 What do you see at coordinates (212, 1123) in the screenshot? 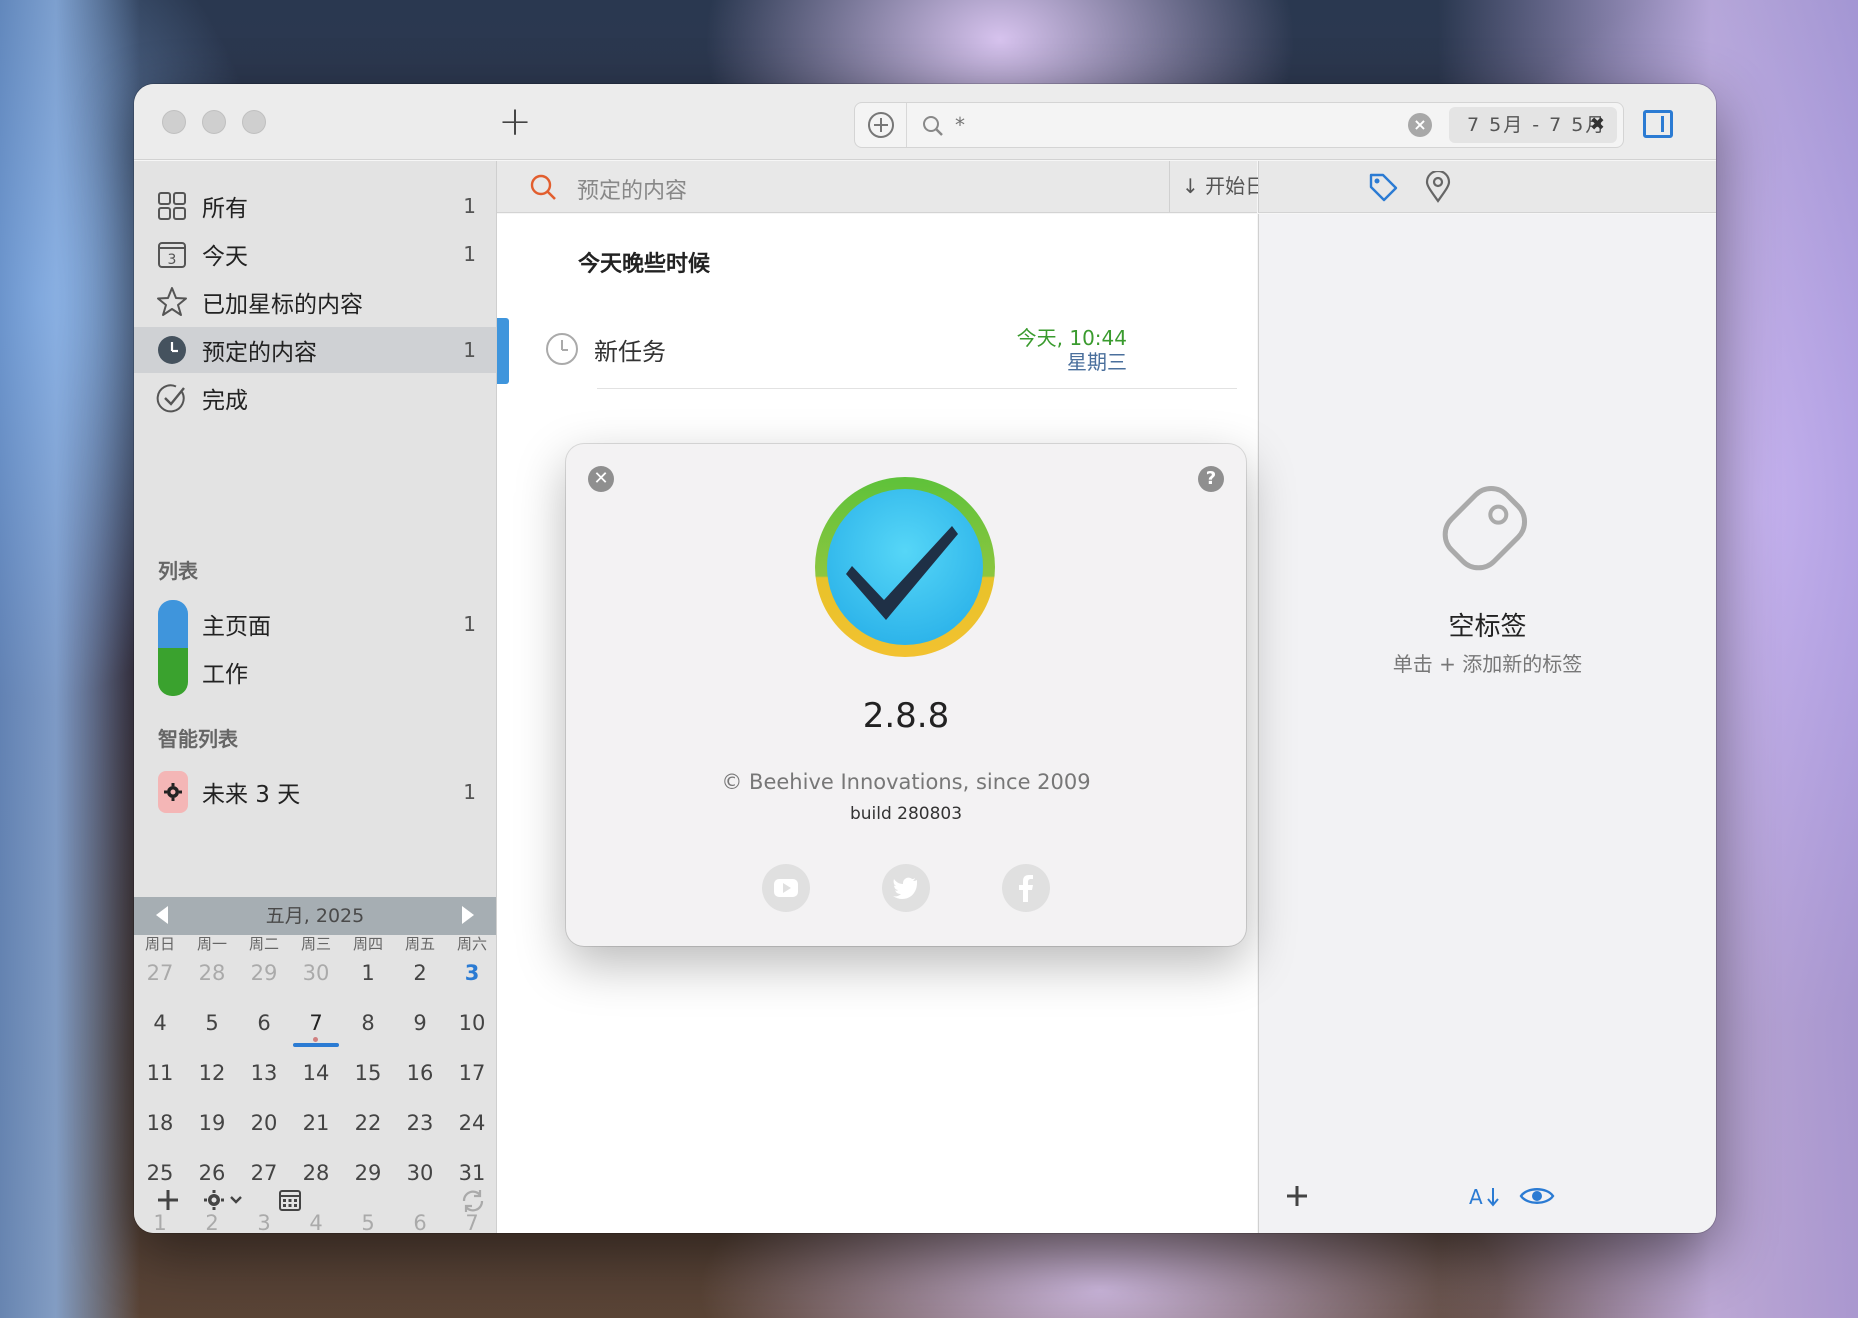
I see `calendar-day: 19` at bounding box center [212, 1123].